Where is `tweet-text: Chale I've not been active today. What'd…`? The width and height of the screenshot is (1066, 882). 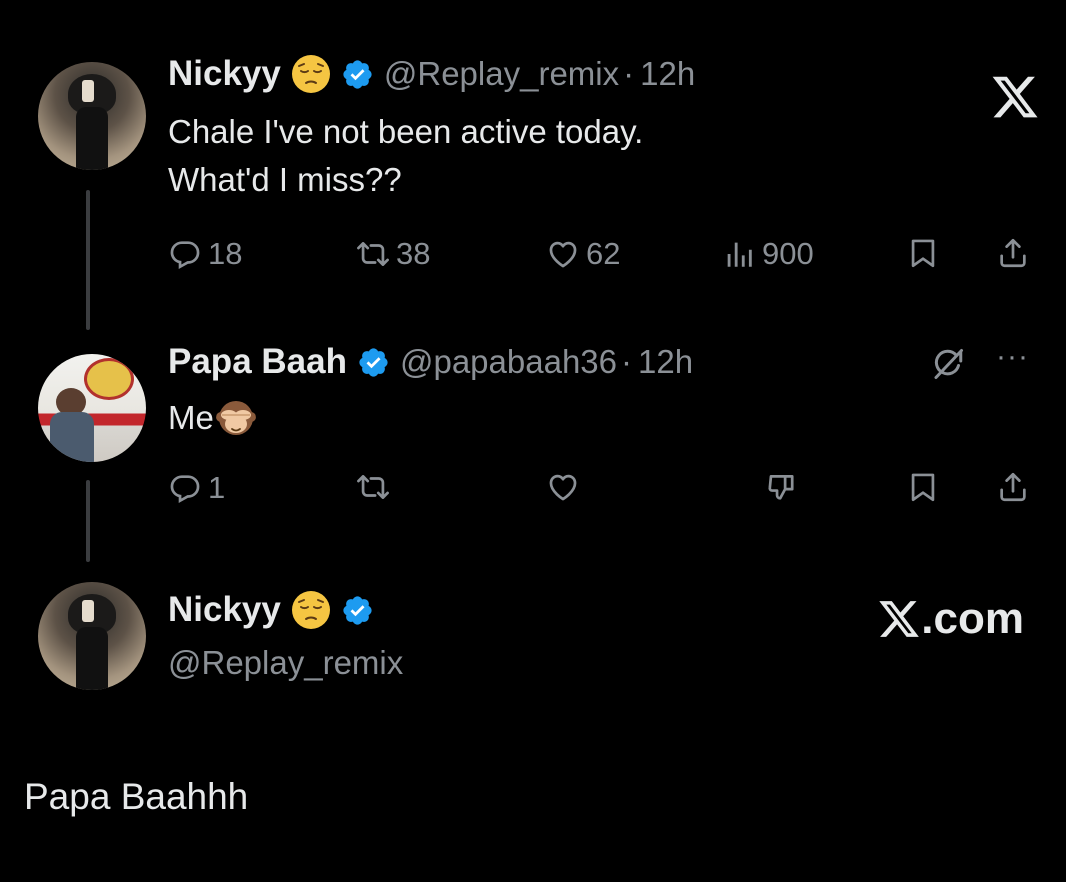
tweet-text: Chale I've not been active today. What'd… is located at coordinates (405, 156).